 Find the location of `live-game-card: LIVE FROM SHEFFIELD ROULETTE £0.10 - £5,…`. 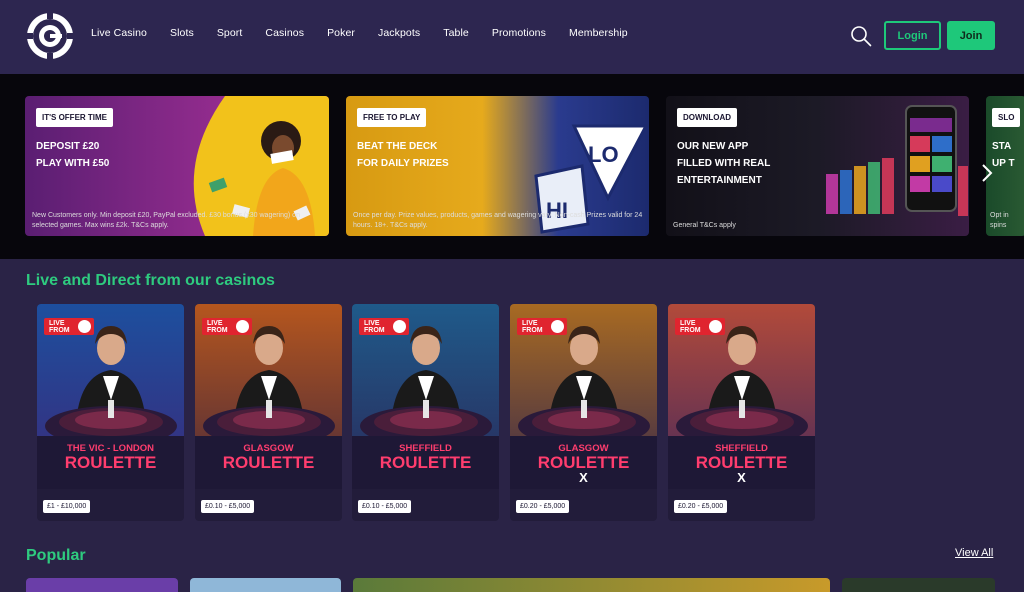

live-game-card: LIVE FROM SHEFFIELD ROULETTE £0.10 - £5,… is located at coordinates (425, 412).